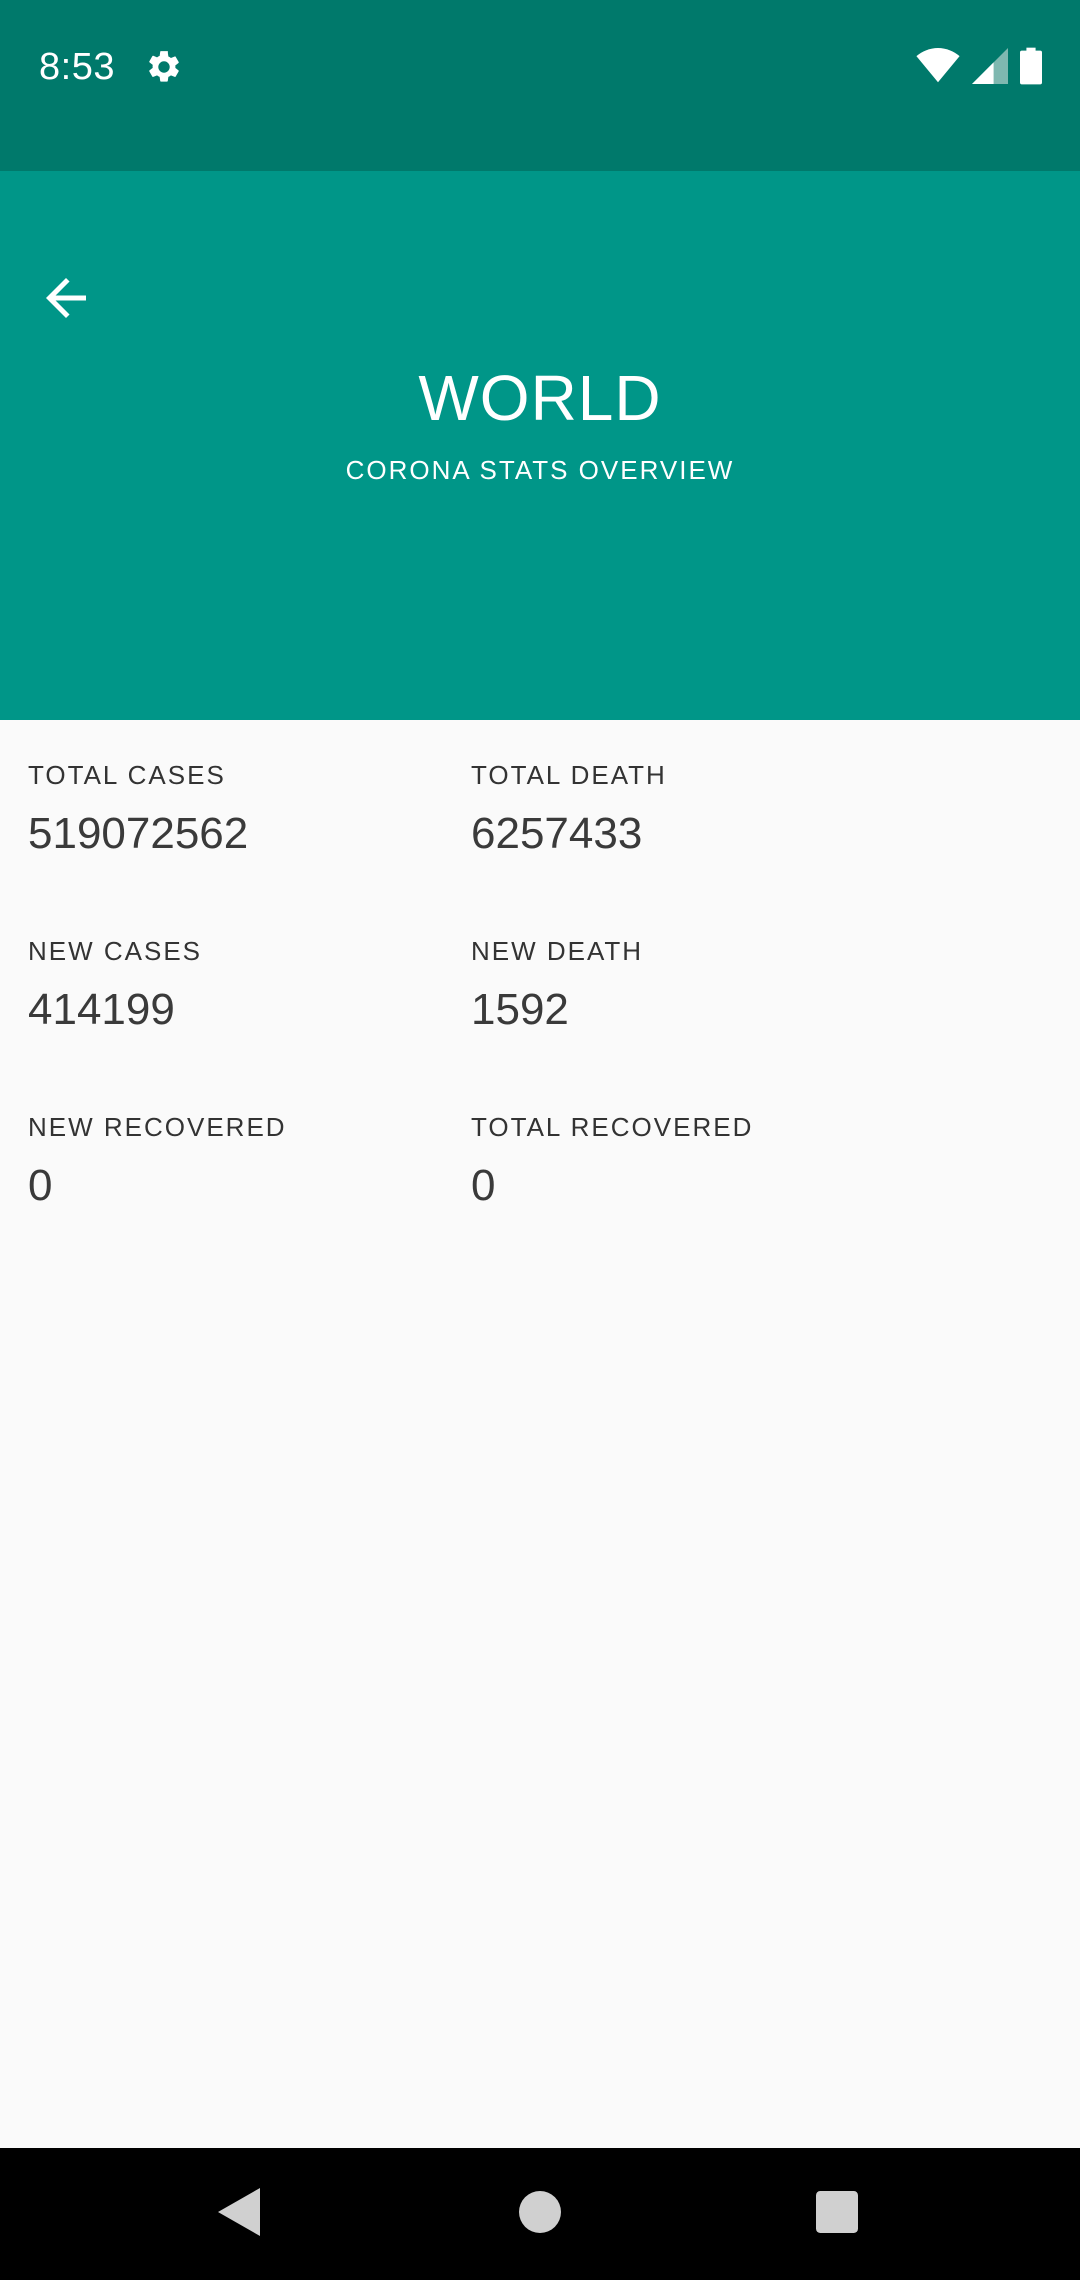 The width and height of the screenshot is (1080, 2280). Describe the element at coordinates (540, 398) in the screenshot. I see `page-title: WORLD` at that location.